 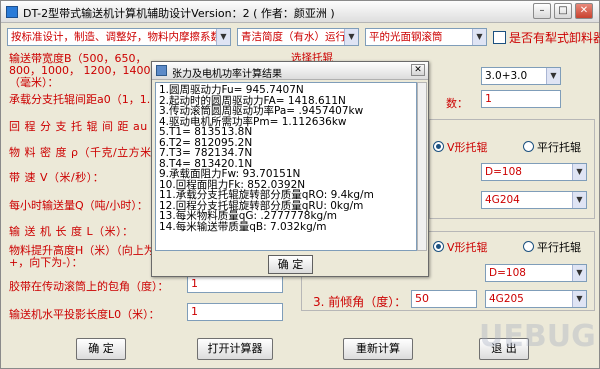 I want to click on watermark-logo: UEBUG, so click(x=537, y=336).